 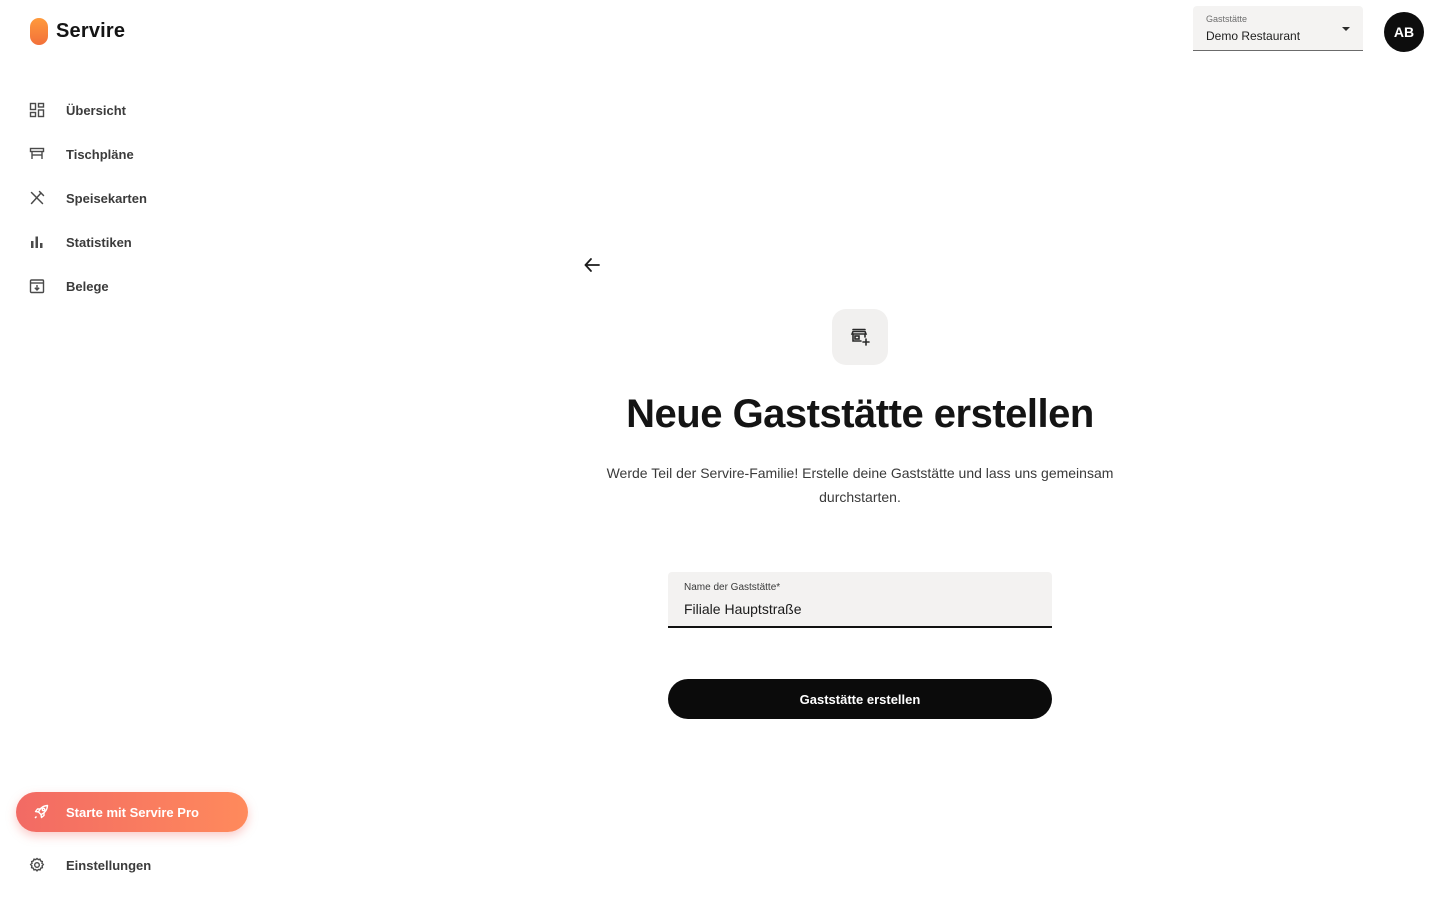 I want to click on cutlery-icon, so click(x=37, y=198).